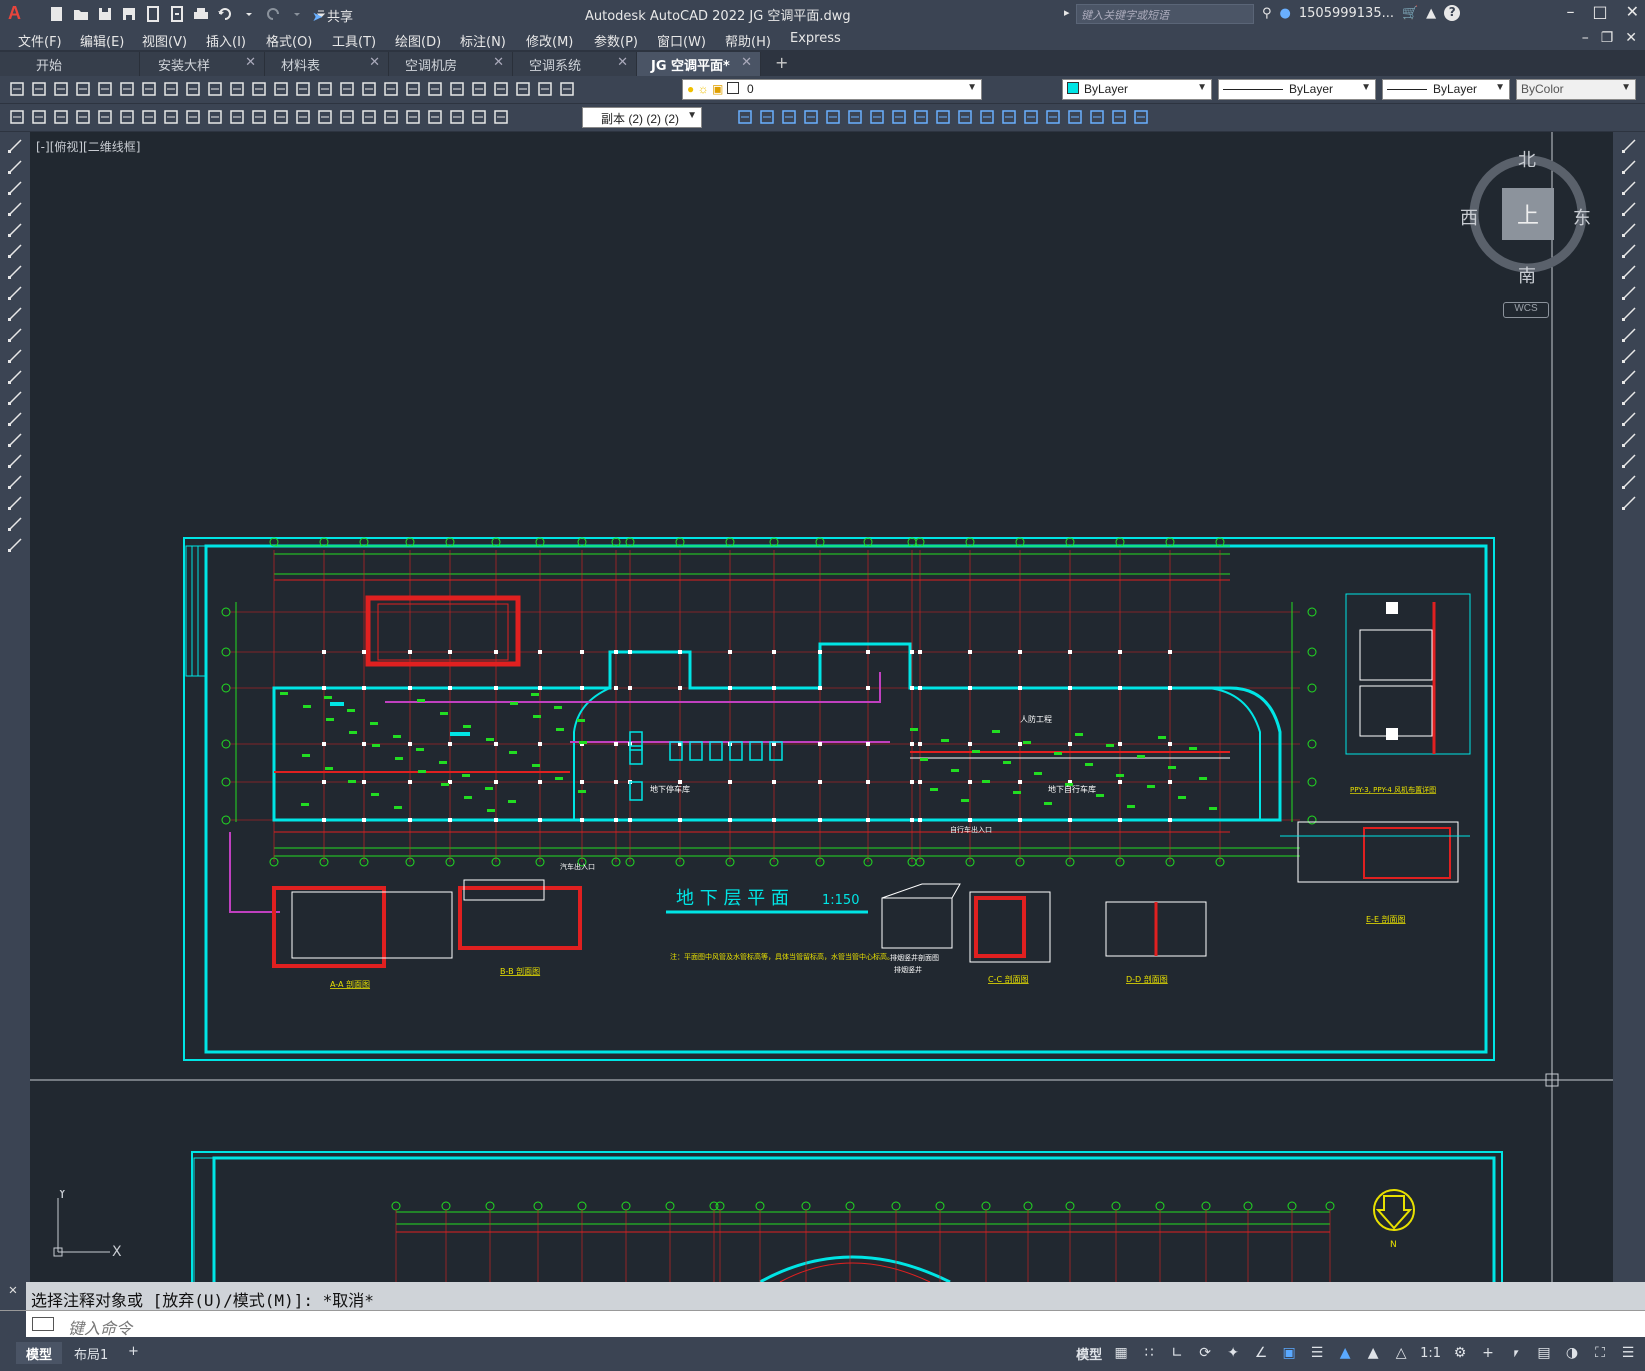 The width and height of the screenshot is (1645, 1371). I want to click on erase-icon, so click(1629, 146).